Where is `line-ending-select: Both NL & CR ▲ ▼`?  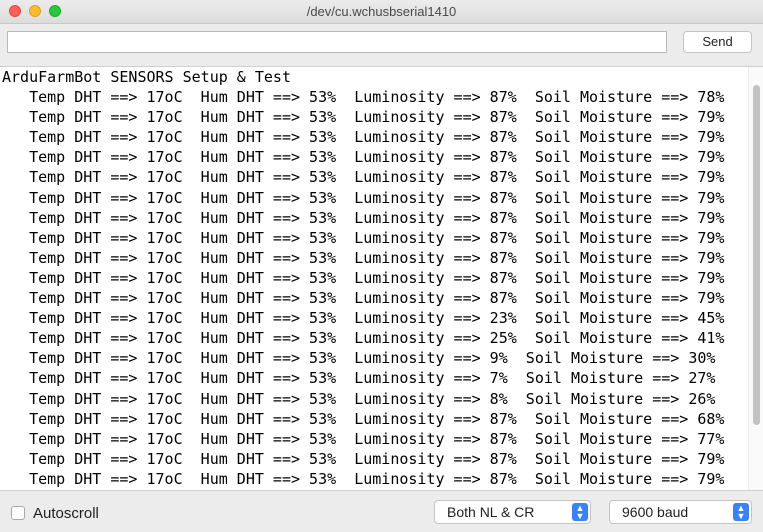
line-ending-select: Both NL & CR ▲ ▼ is located at coordinates (512, 512).